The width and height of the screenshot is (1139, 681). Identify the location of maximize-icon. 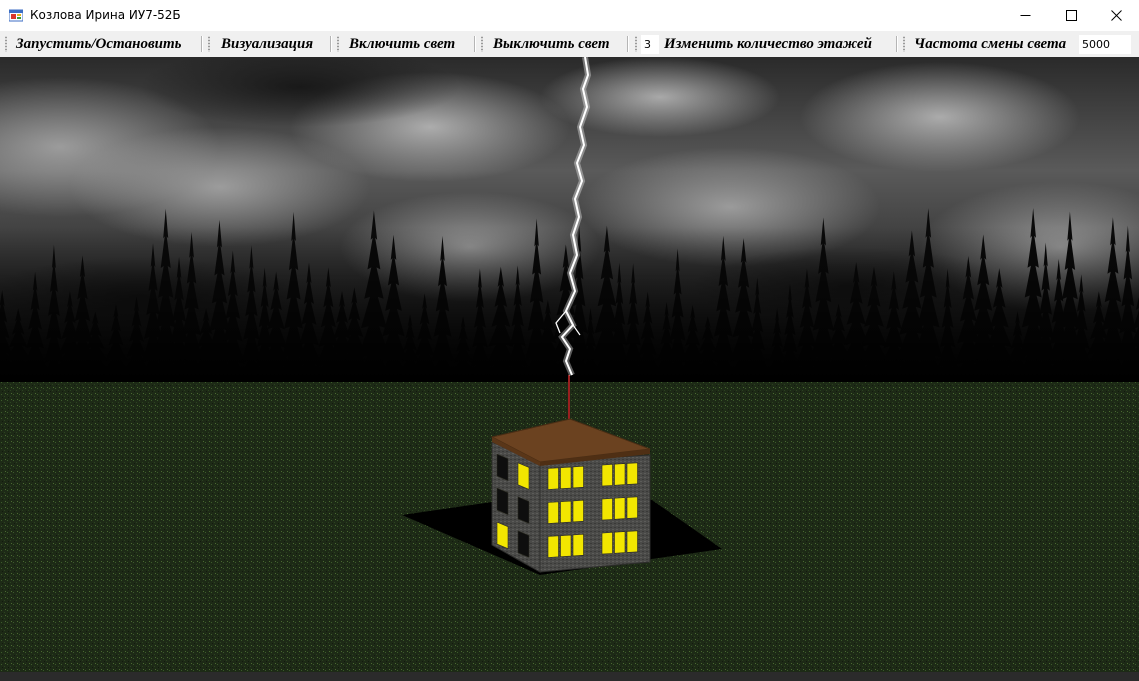
(1071, 15).